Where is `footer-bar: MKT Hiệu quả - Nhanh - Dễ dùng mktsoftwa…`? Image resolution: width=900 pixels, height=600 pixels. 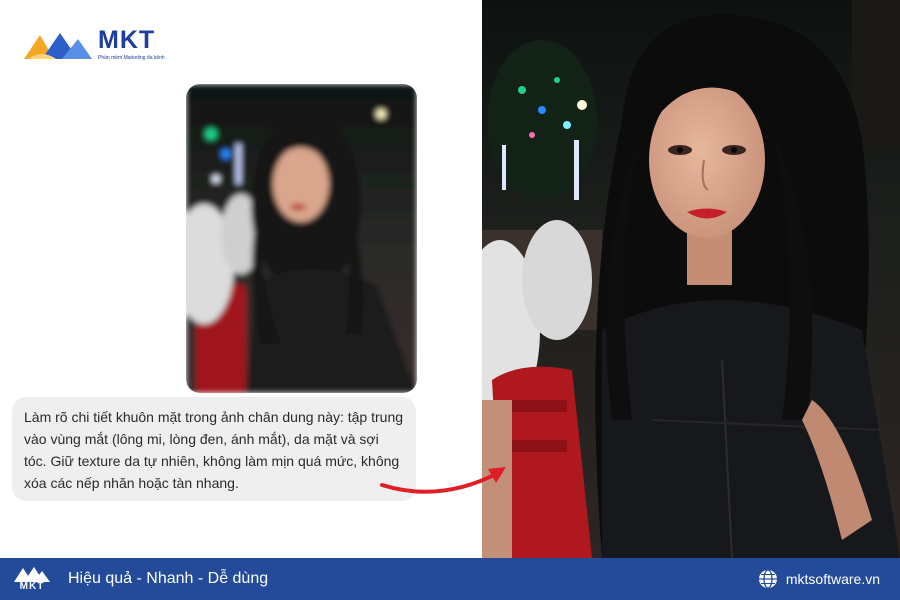 footer-bar: MKT Hiệu quả - Nhanh - Dễ dùng mktsoftwa… is located at coordinates (450, 579).